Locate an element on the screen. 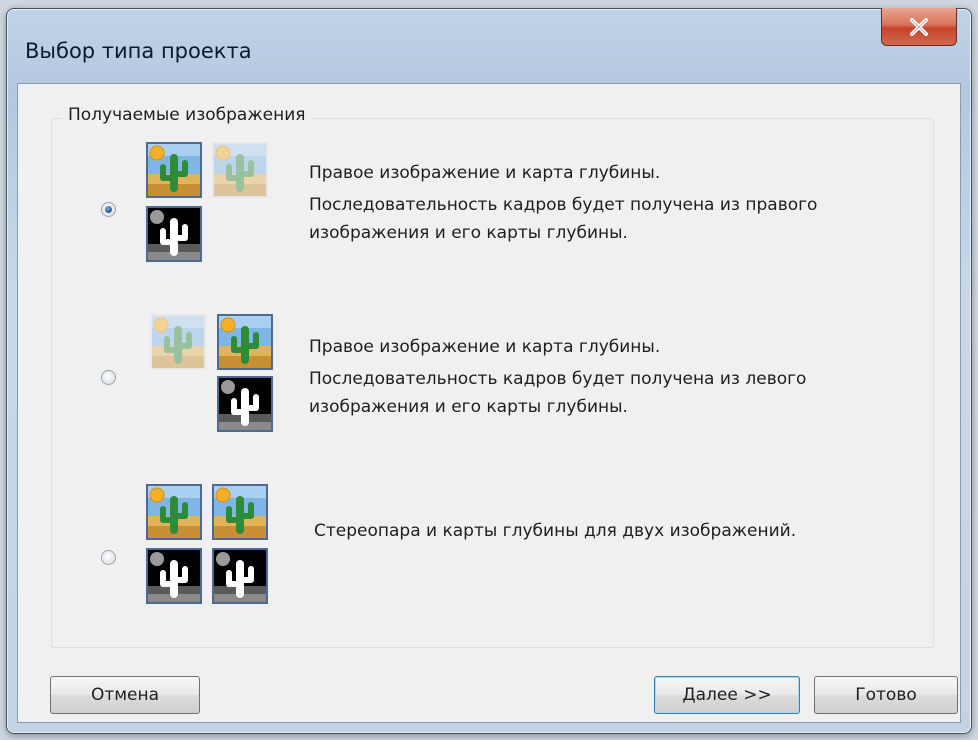  left-depth-tile is located at coordinates (245, 404).